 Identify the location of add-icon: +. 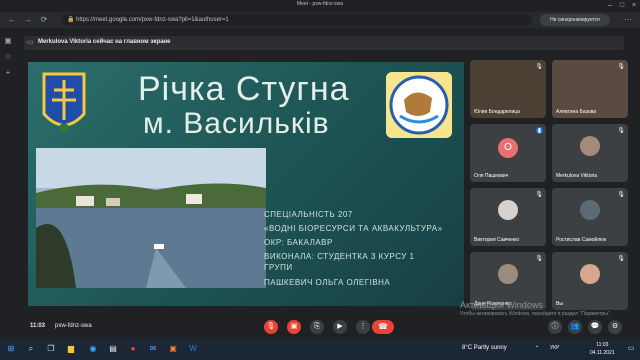
(8, 73).